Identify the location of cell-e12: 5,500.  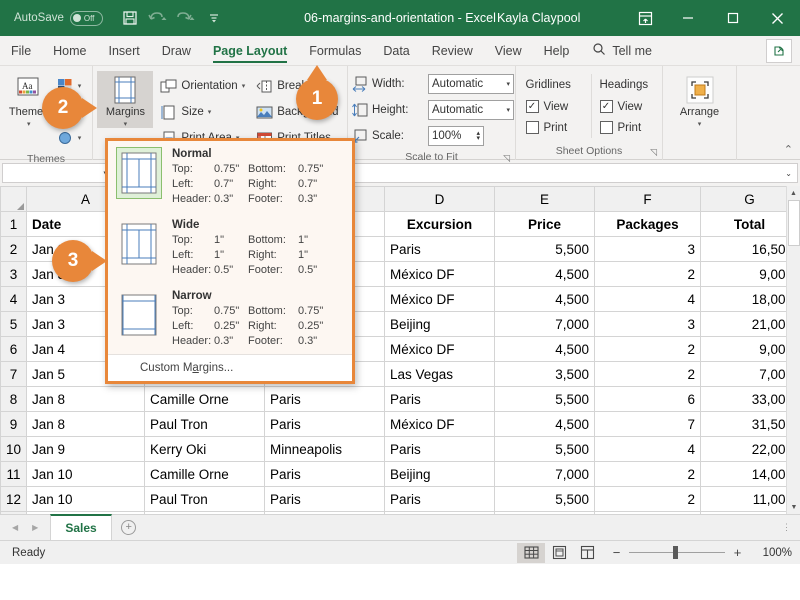
(544, 499).